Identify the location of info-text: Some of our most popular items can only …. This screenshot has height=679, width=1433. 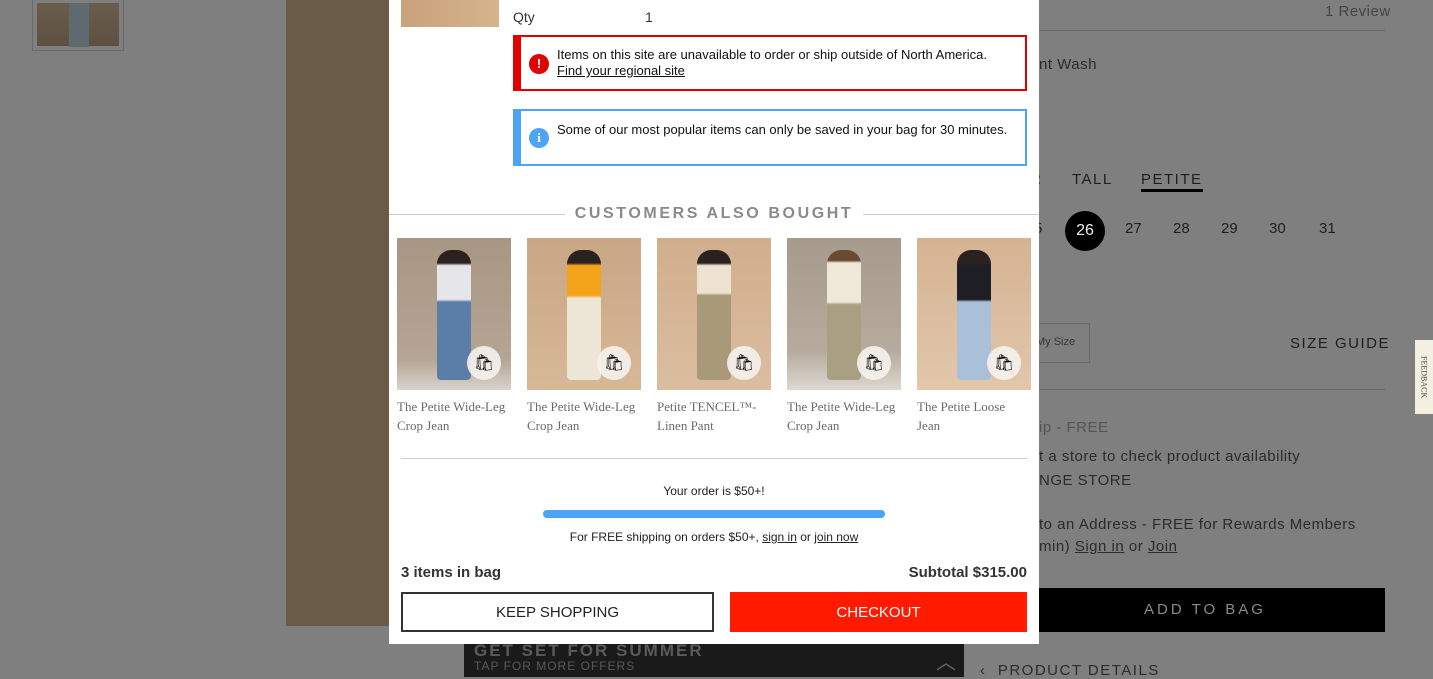
(782, 129).